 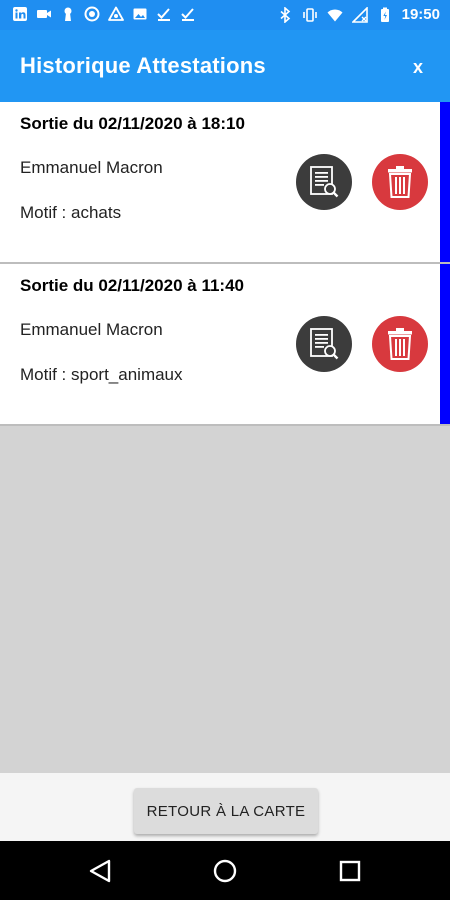 I want to click on attestation-title: Sortie du 02/11/2020 à 18:10, so click(x=132, y=123).